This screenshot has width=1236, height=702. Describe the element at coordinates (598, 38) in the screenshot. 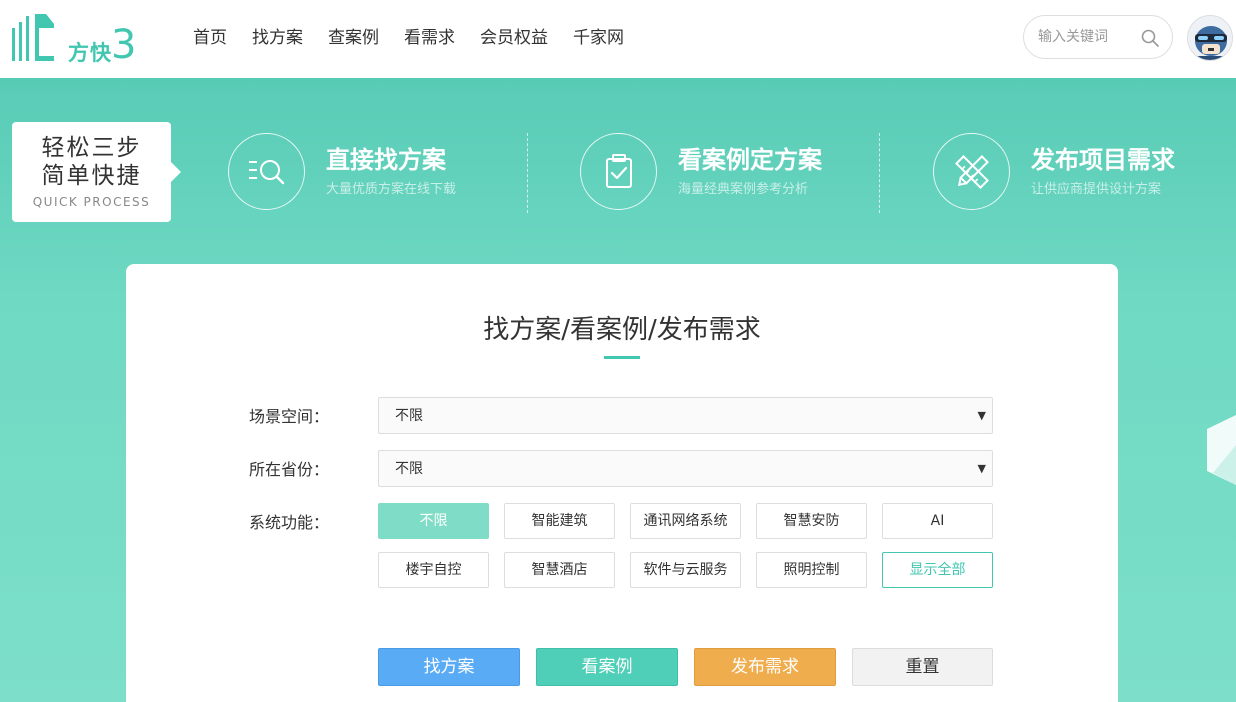

I see `nav-qianjia: 千家网` at that location.